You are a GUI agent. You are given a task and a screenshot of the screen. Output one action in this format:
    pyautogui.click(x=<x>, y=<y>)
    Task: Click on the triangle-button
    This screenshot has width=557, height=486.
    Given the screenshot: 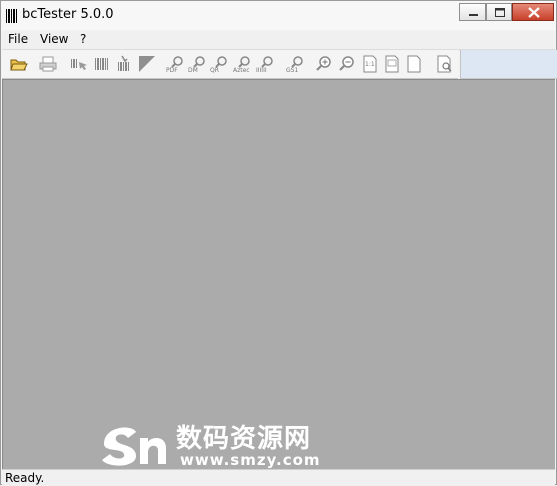 What is the action you would take?
    pyautogui.click(x=147, y=64)
    